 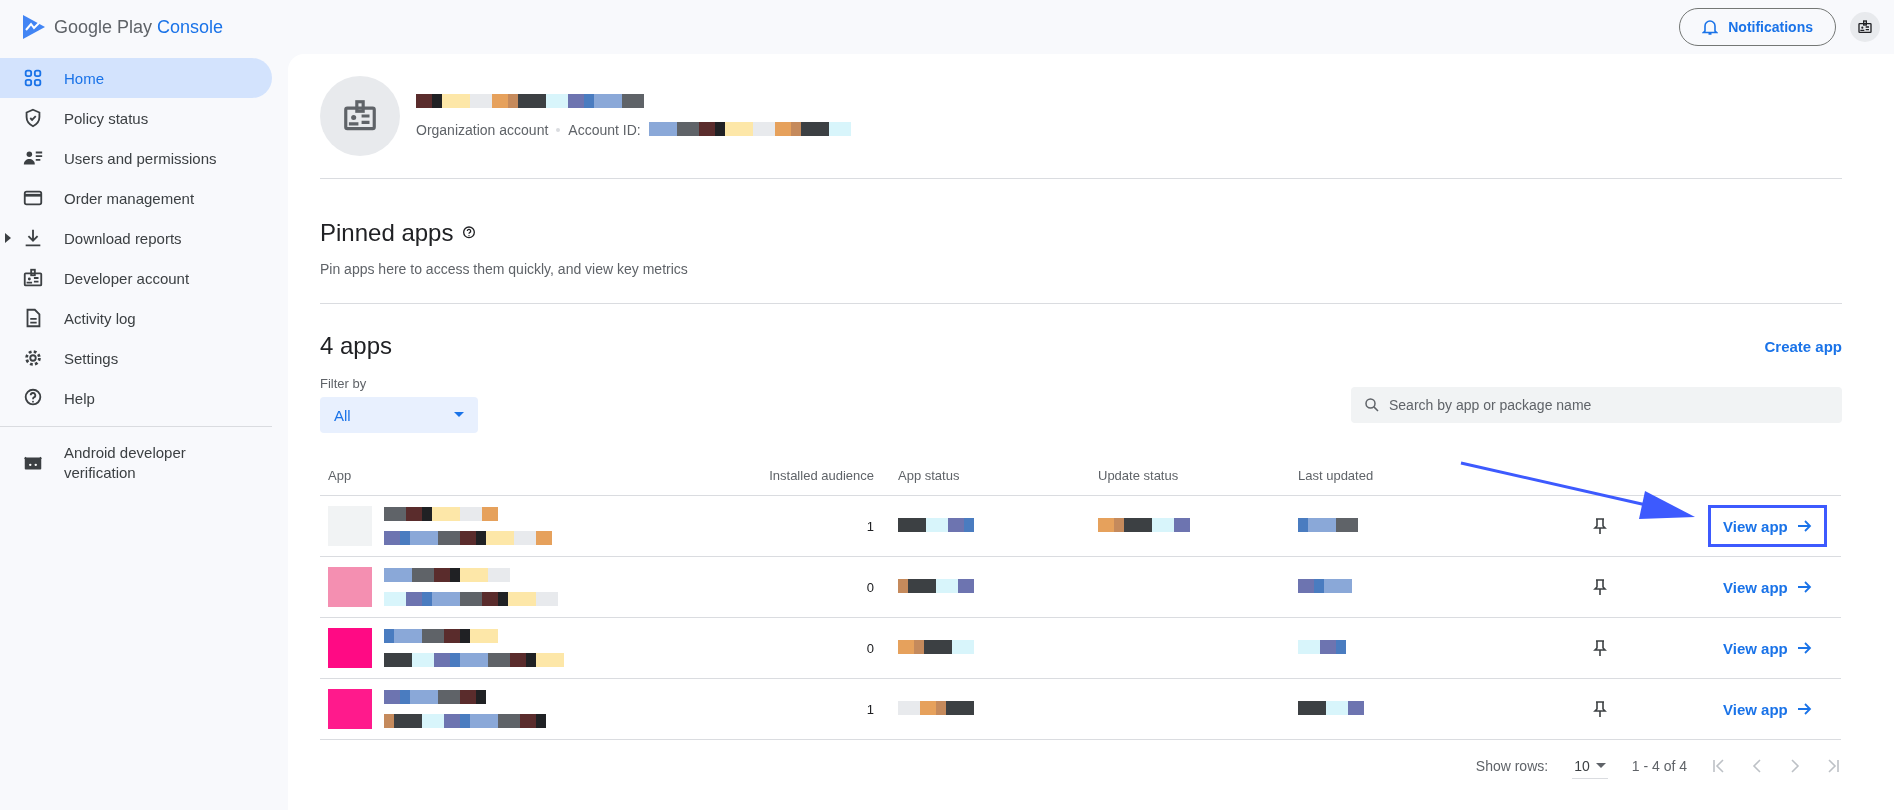 I want to click on column-header: Installed audience, so click(x=821, y=475).